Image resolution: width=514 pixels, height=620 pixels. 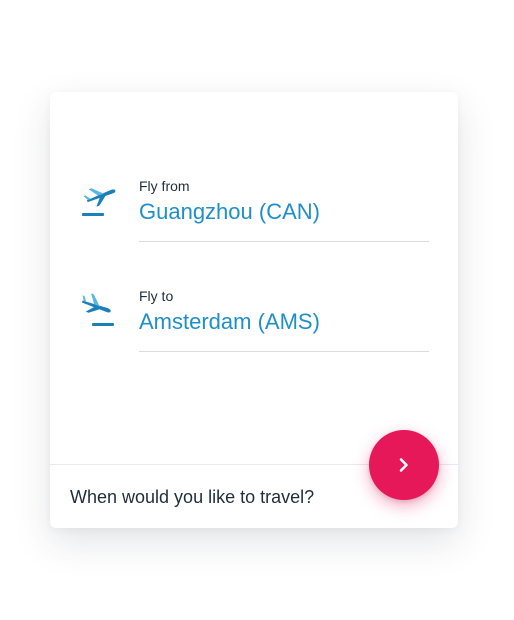 I want to click on fly-from-row: Fly from Guangzhou (CAN), so click(x=254, y=212).